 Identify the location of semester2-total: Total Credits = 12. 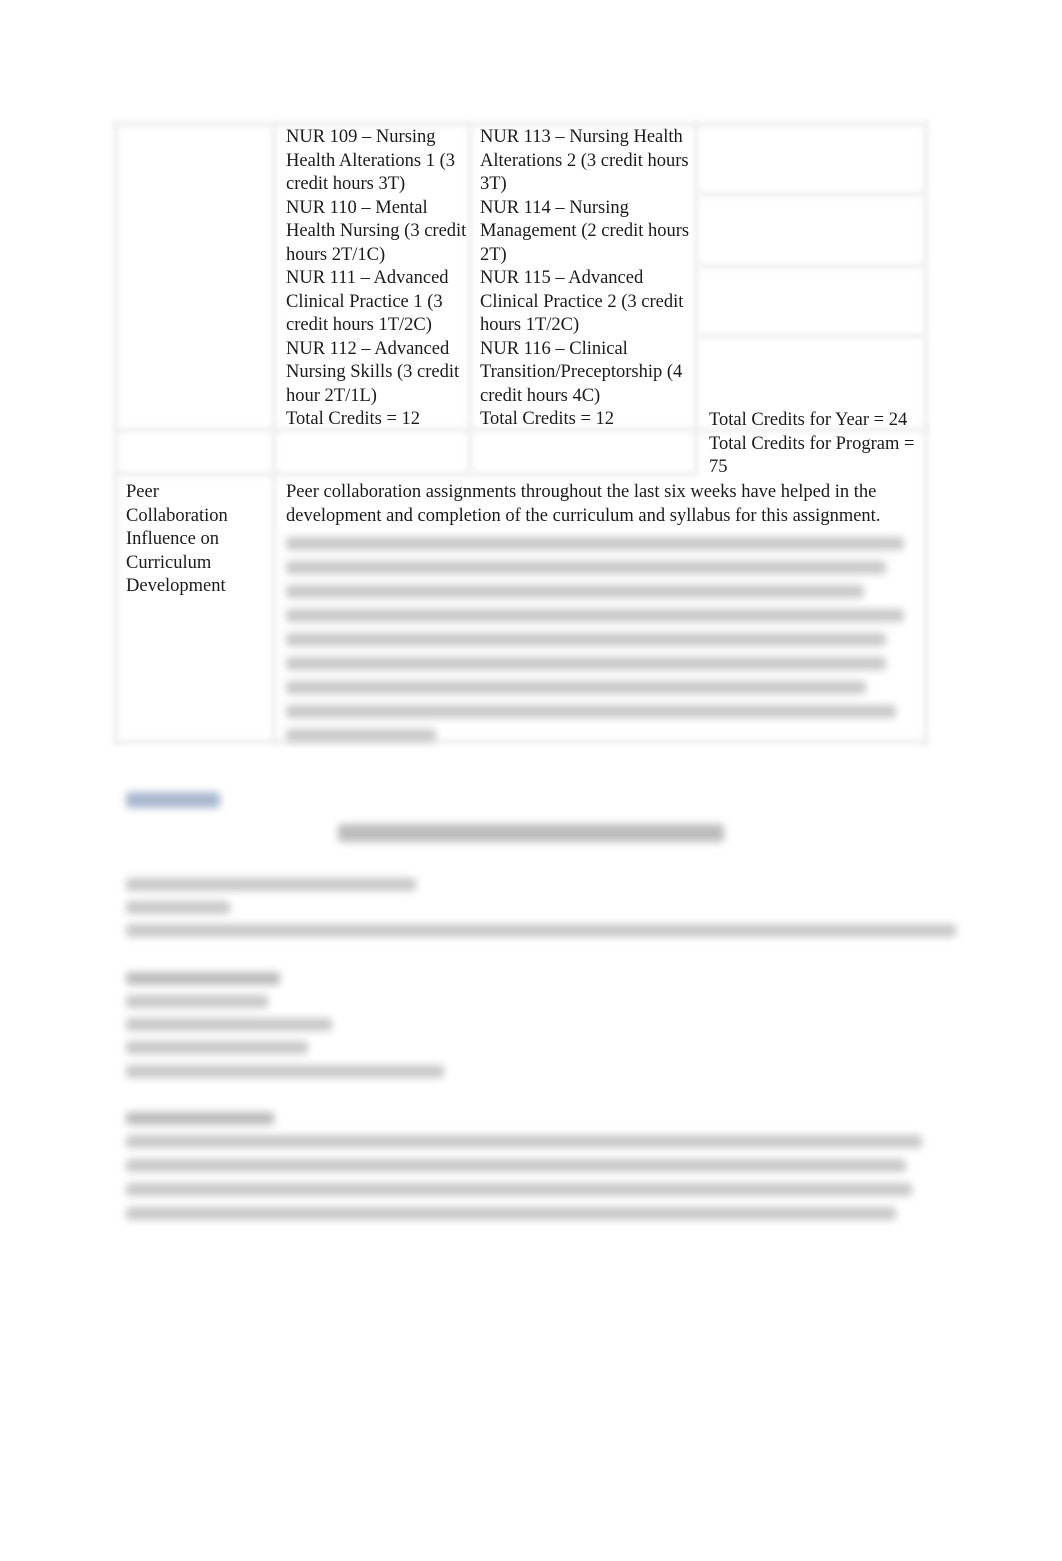
(547, 419).